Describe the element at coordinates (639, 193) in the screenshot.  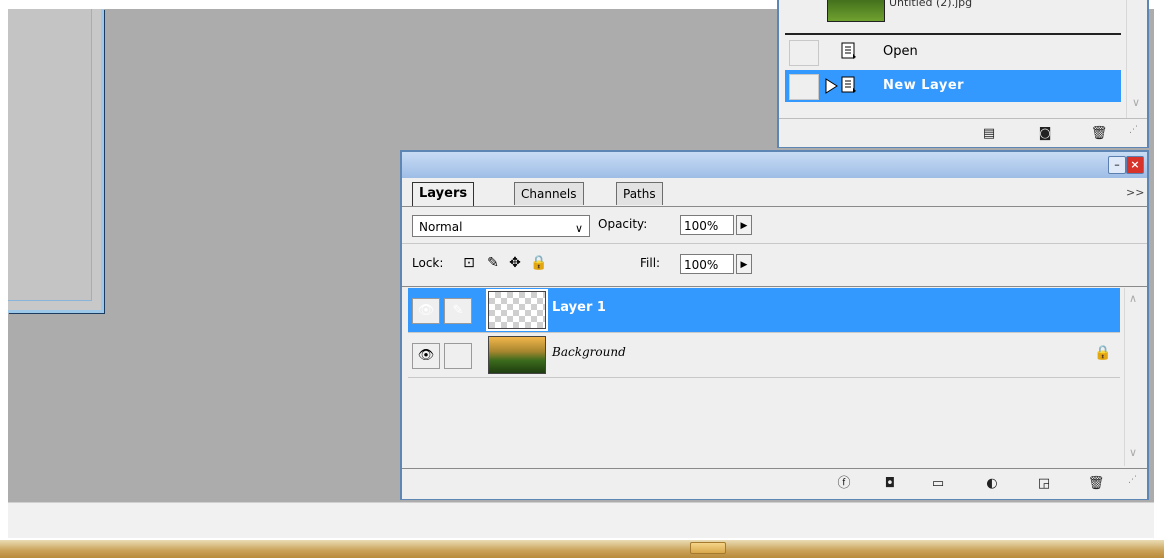
I see `tab-paths: Paths` at that location.